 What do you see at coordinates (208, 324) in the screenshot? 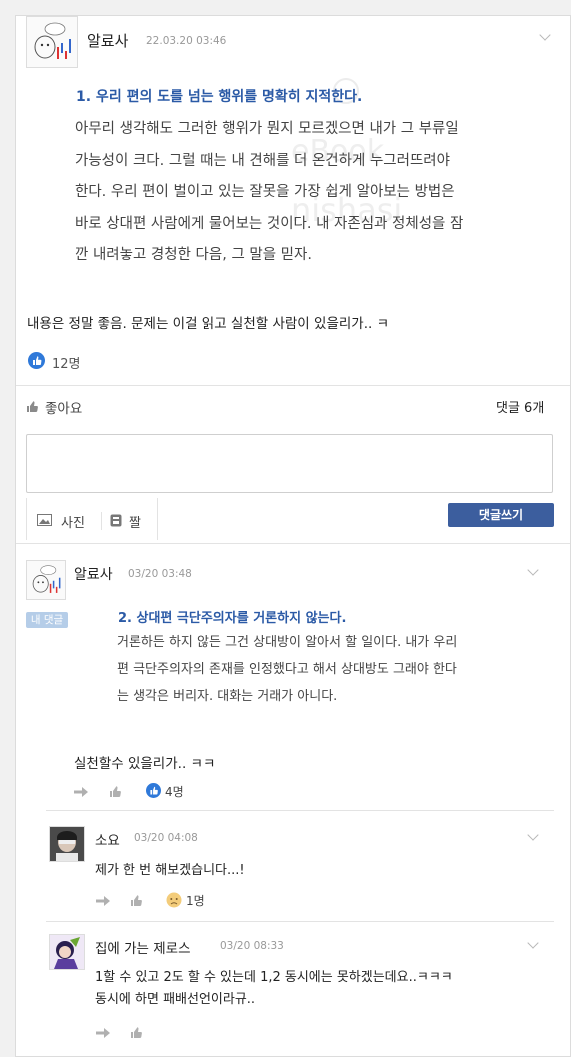
I see `post-body-text: 내용은 정말 좋음. 문제는 이걸 읽고 실천할 사람이 있을리가.. ㅋ` at bounding box center [208, 324].